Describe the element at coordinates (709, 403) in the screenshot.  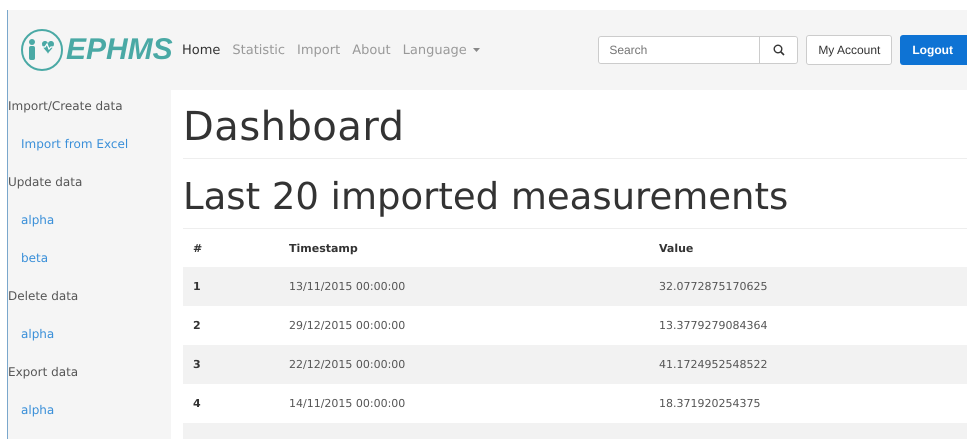
I see `table-cell: 18.371920254375` at that location.